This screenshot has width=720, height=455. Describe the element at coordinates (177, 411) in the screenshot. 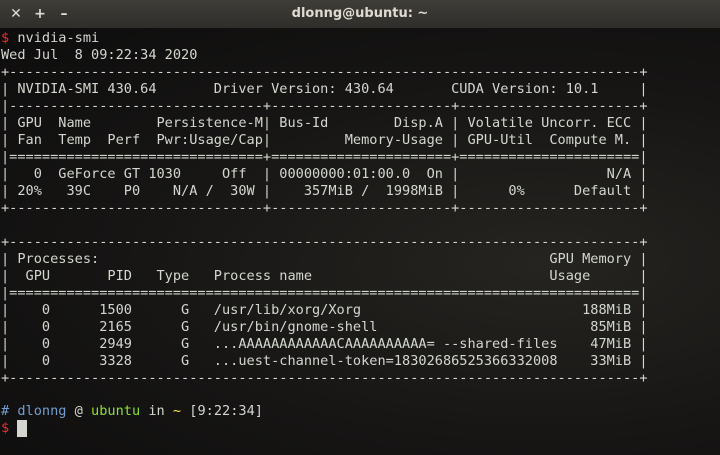

I see `prompt-dir: ~` at that location.